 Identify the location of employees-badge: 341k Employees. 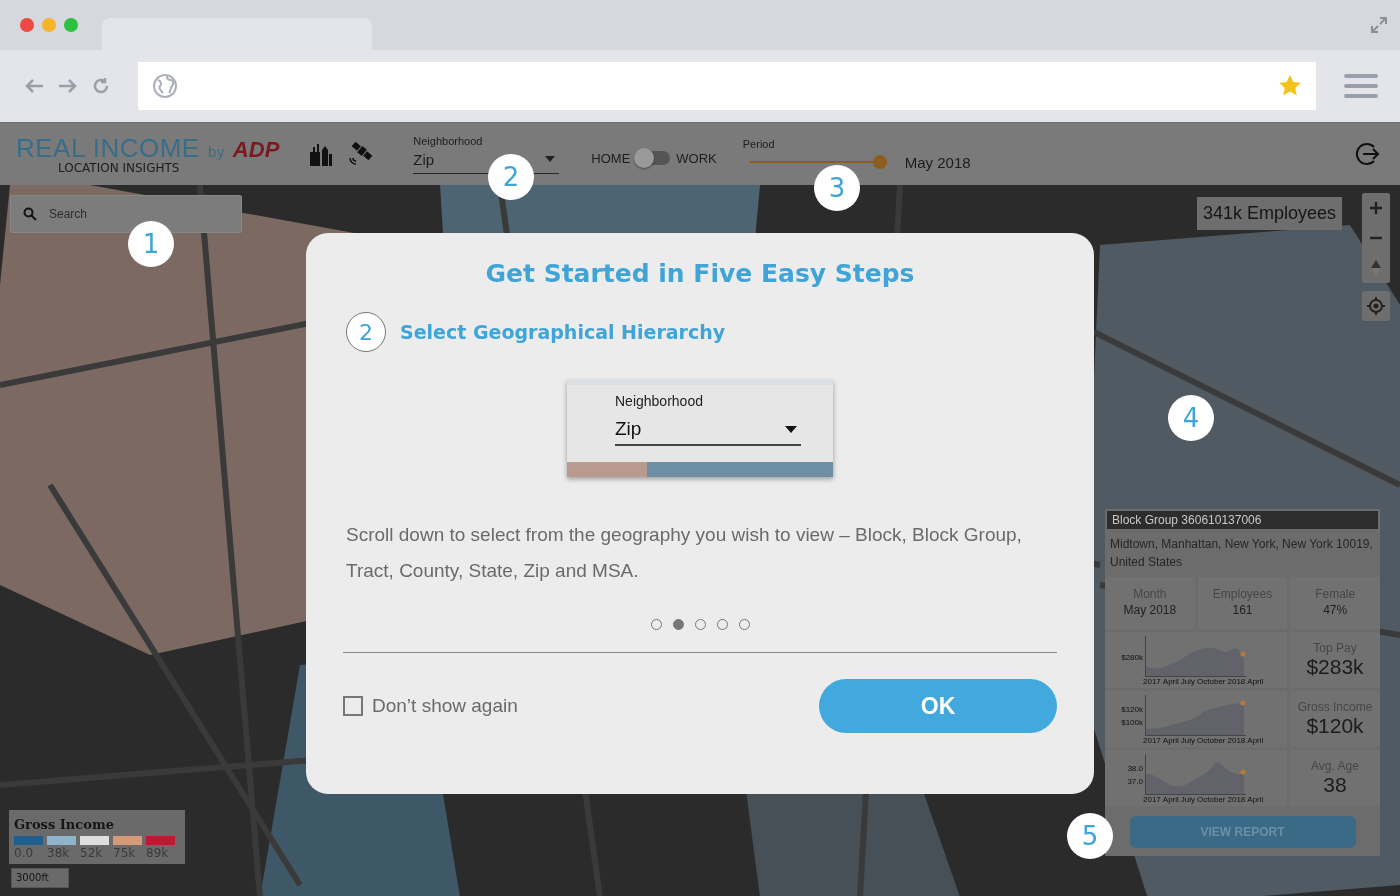
(1270, 213).